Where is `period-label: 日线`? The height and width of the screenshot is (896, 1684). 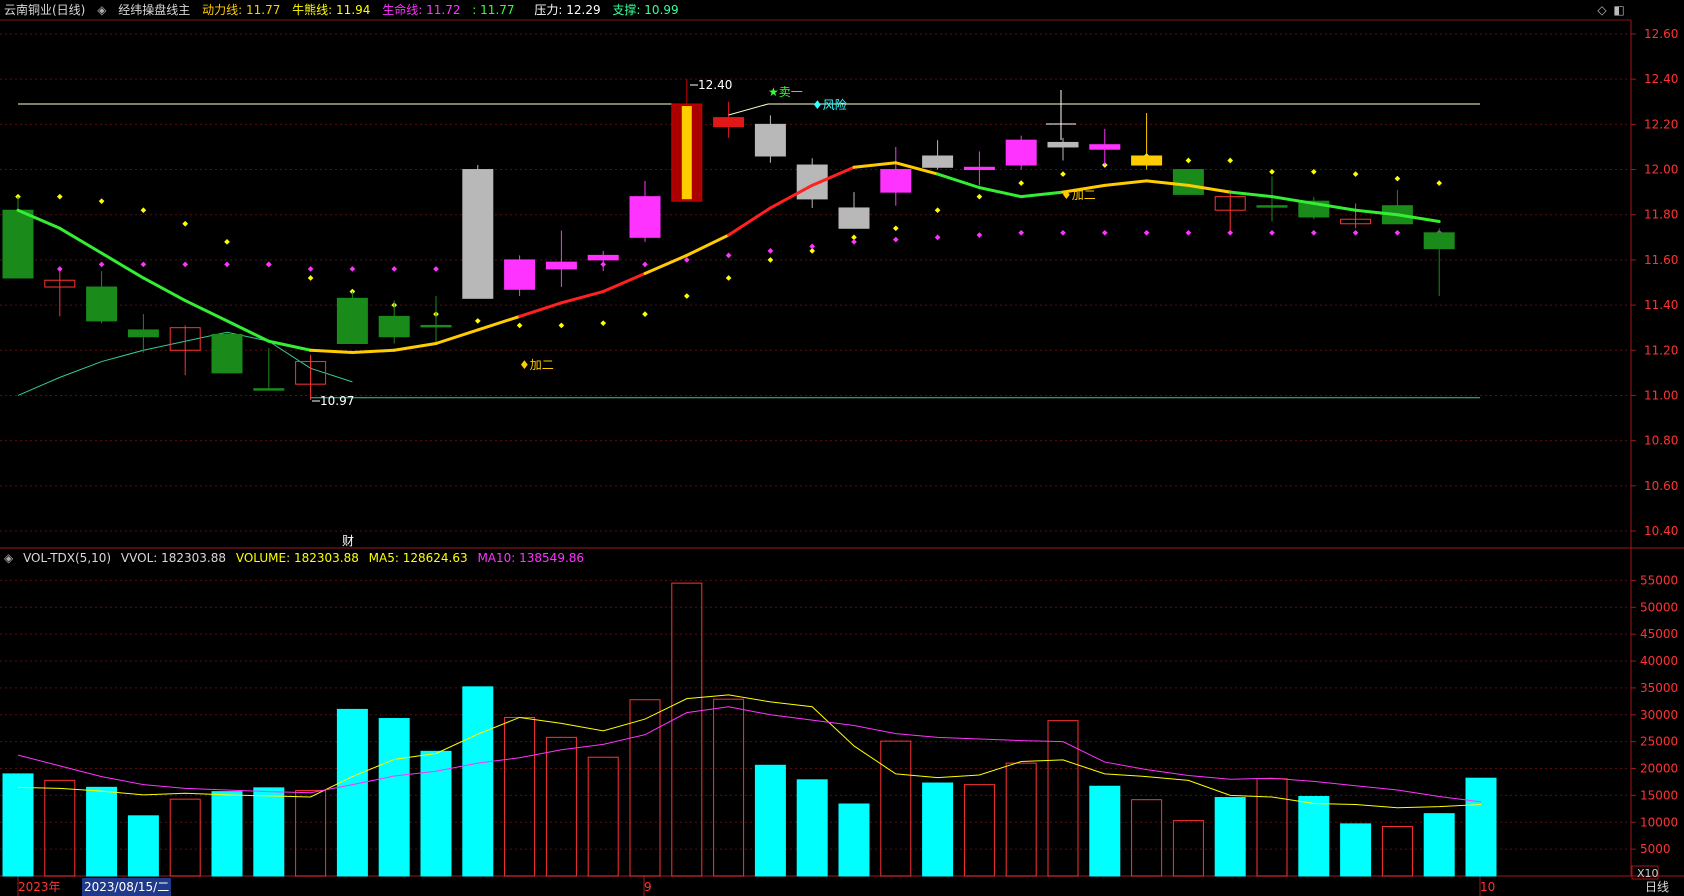 period-label: 日线 is located at coordinates (1657, 887).